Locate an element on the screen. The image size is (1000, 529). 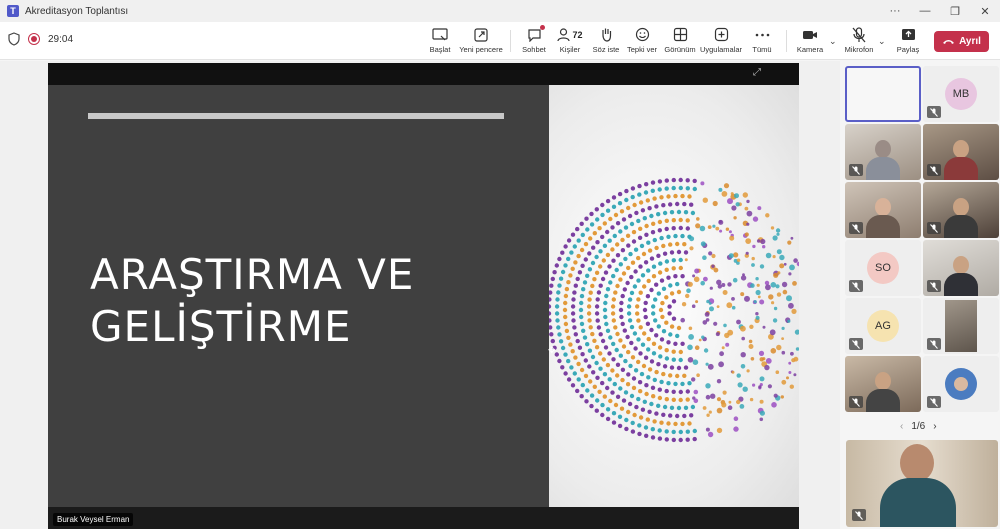
avatar: AG is located at coordinates (883, 326).